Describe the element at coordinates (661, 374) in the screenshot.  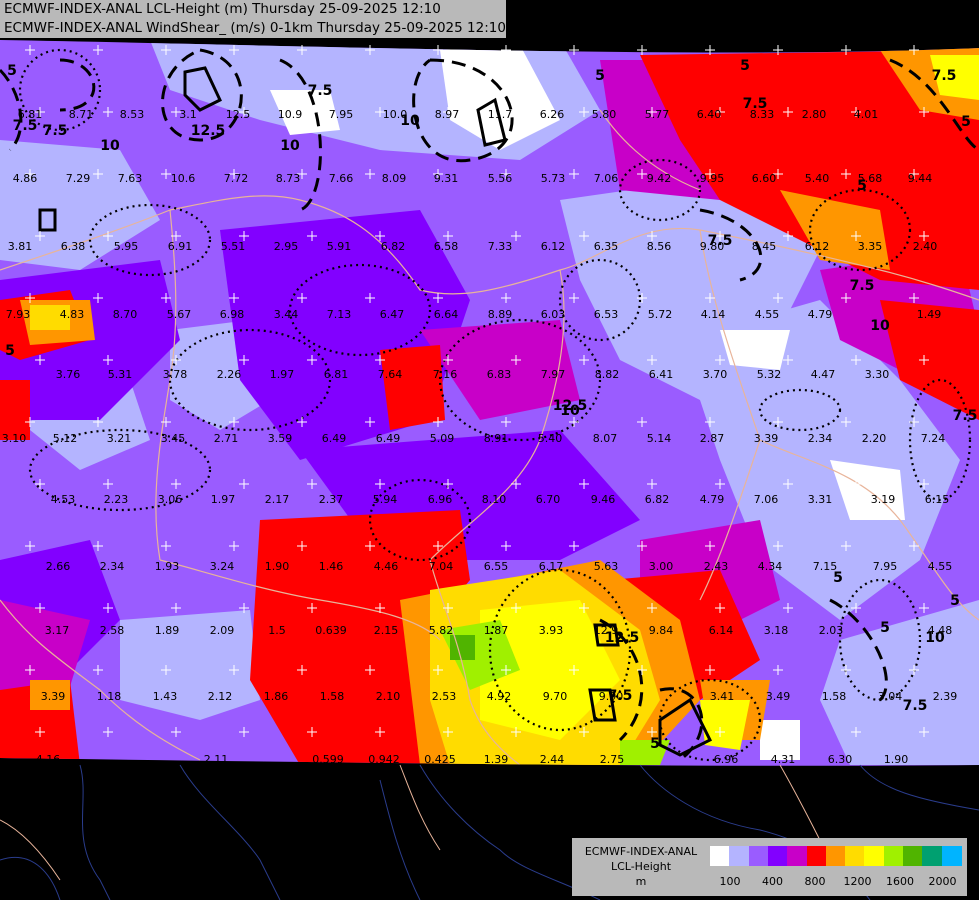
I see `station-value: 6.41` at that location.